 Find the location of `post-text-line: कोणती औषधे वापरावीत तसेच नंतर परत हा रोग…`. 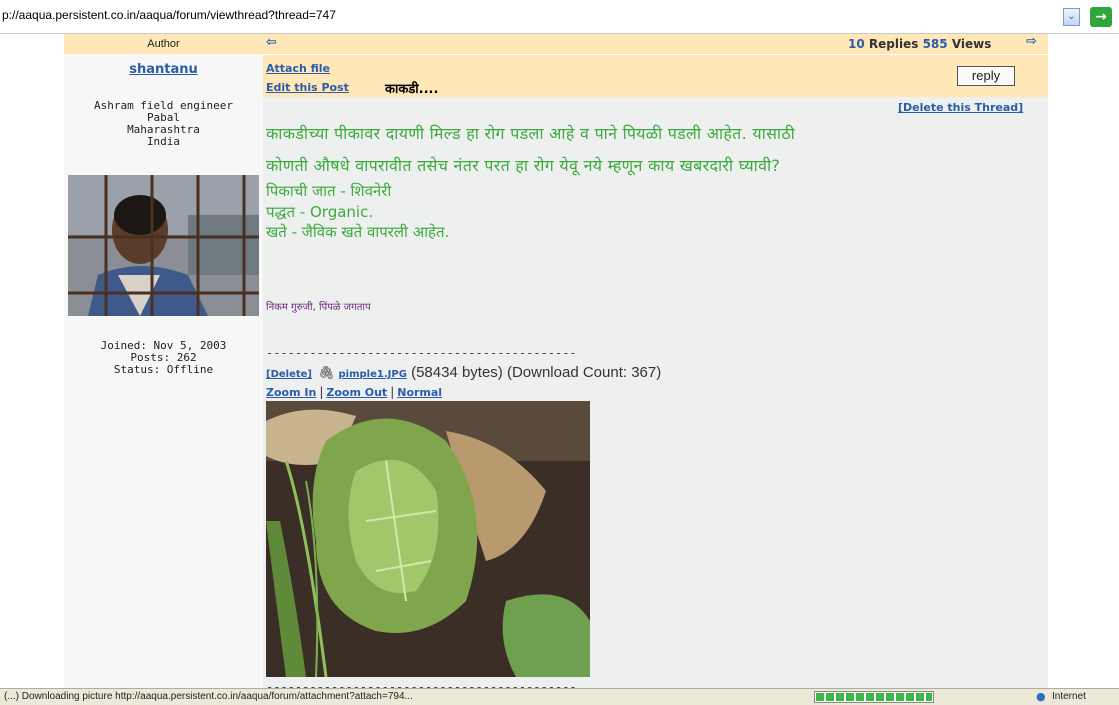

post-text-line: कोणती औषधे वापरावीत तसेच नंतर परत हा रोग… is located at coordinates (523, 165).